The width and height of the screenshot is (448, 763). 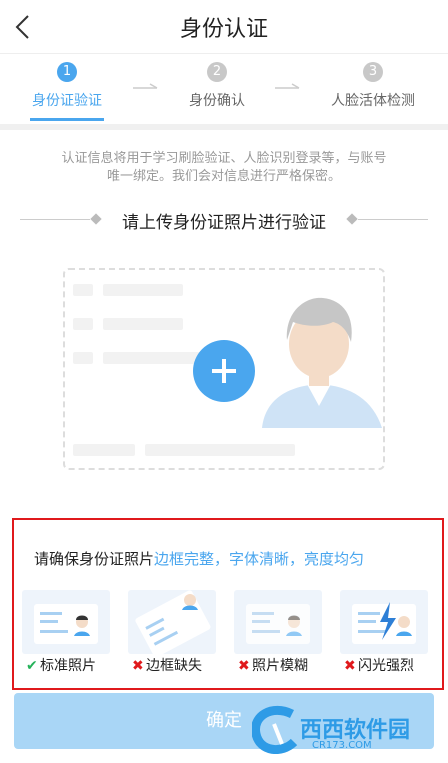 What do you see at coordinates (275, 729) in the screenshot?
I see `watermark-logo-icon` at bounding box center [275, 729].